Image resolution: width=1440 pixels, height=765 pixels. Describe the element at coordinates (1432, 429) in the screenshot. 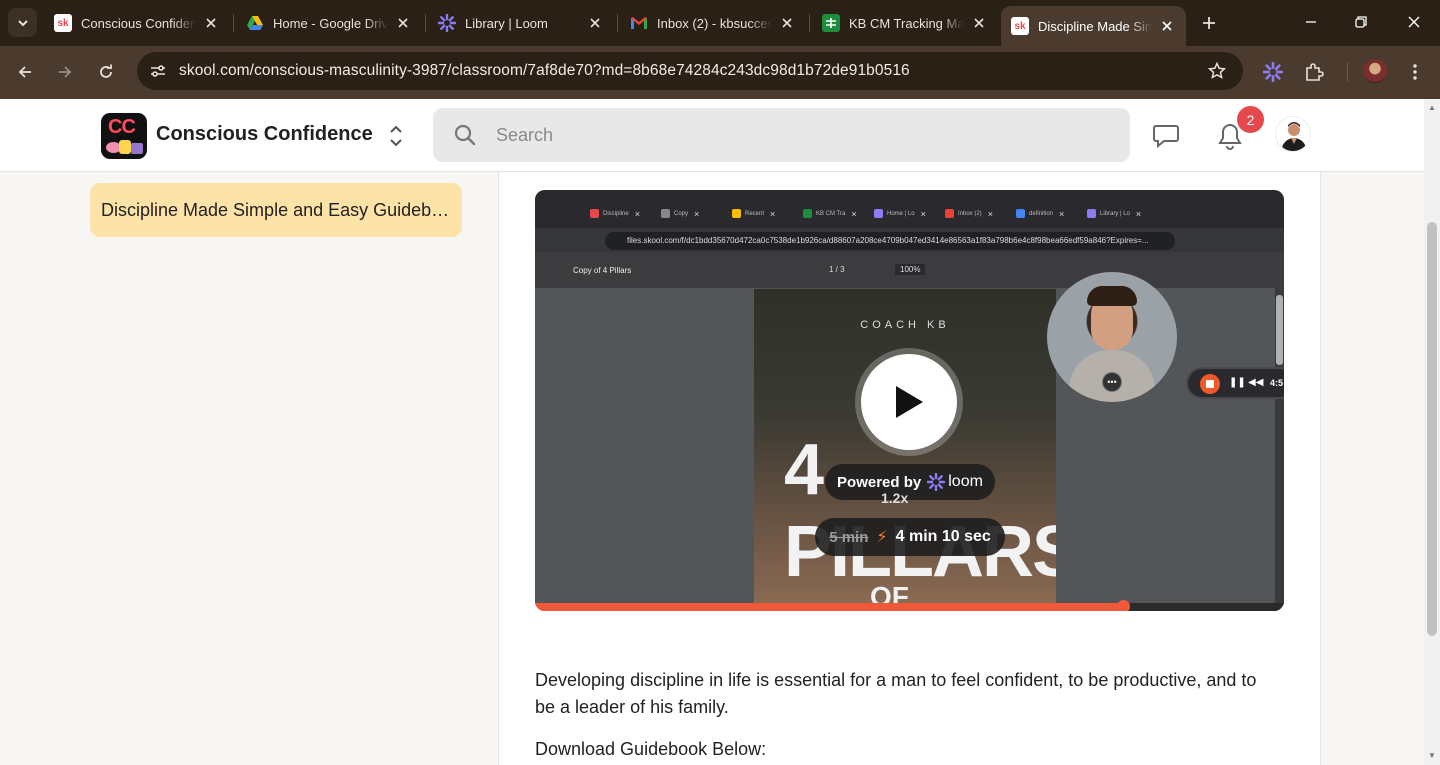

I see `page-scrollbar-thumb` at that location.